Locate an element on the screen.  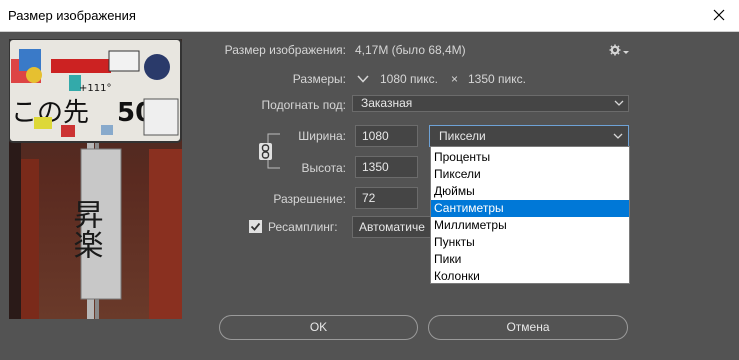
sign-top-text: +111° is located at coordinates (95, 88).